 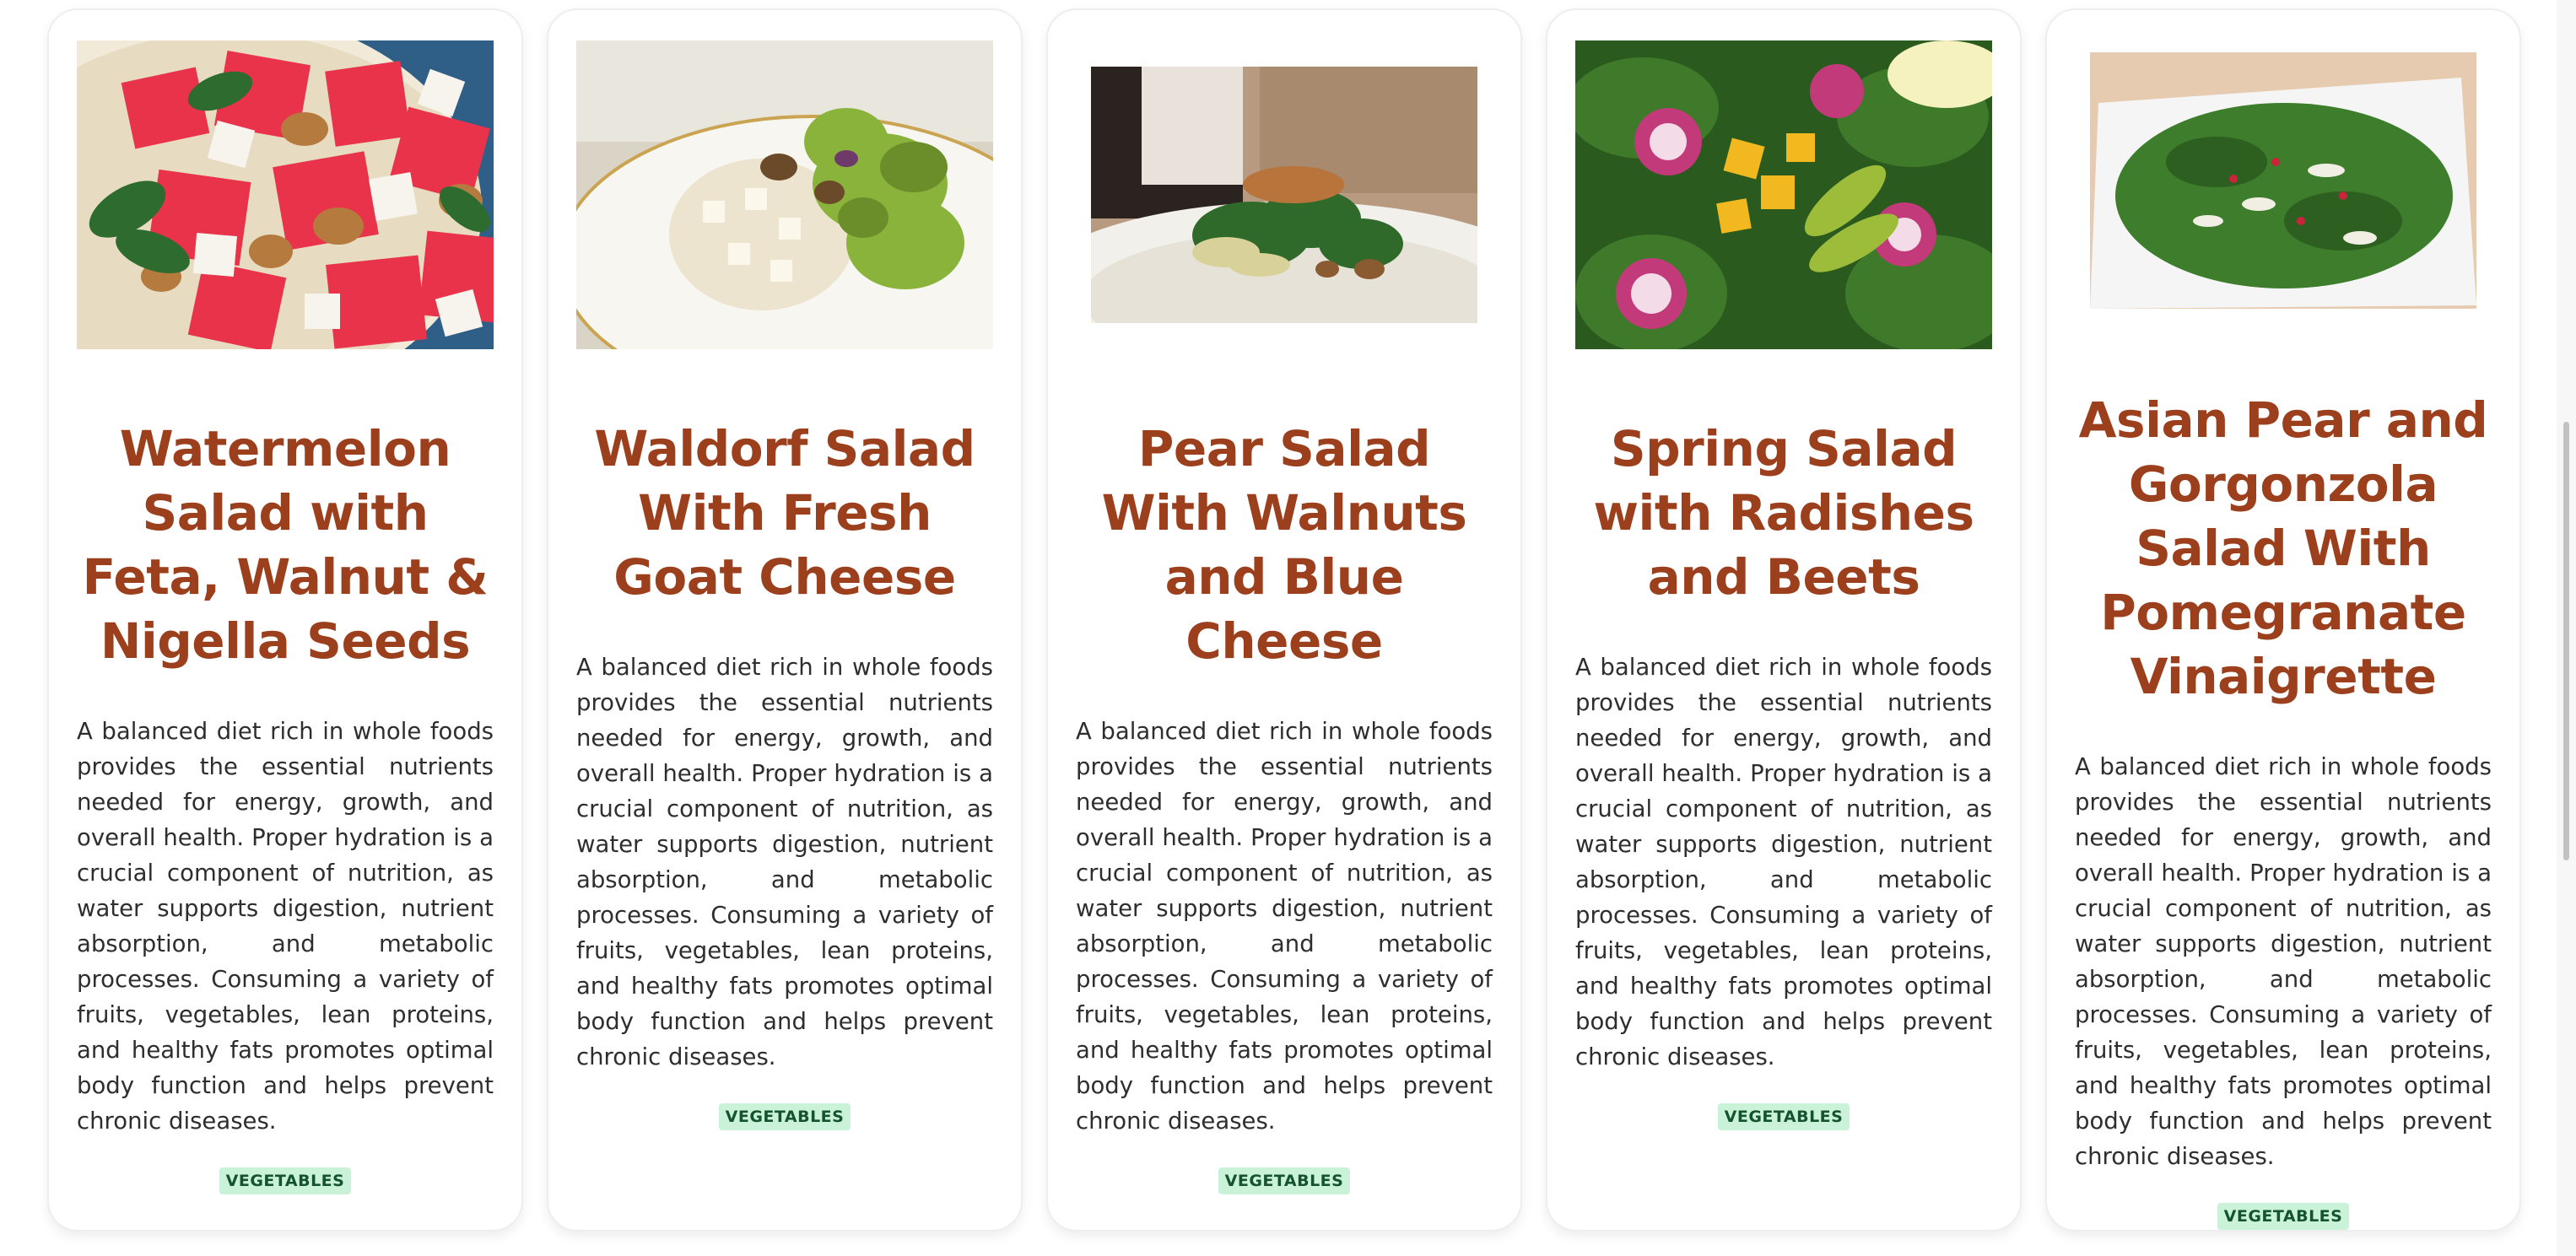 I want to click on recipe-title: Spring Salad with Radishes and Beets, so click(x=1784, y=513).